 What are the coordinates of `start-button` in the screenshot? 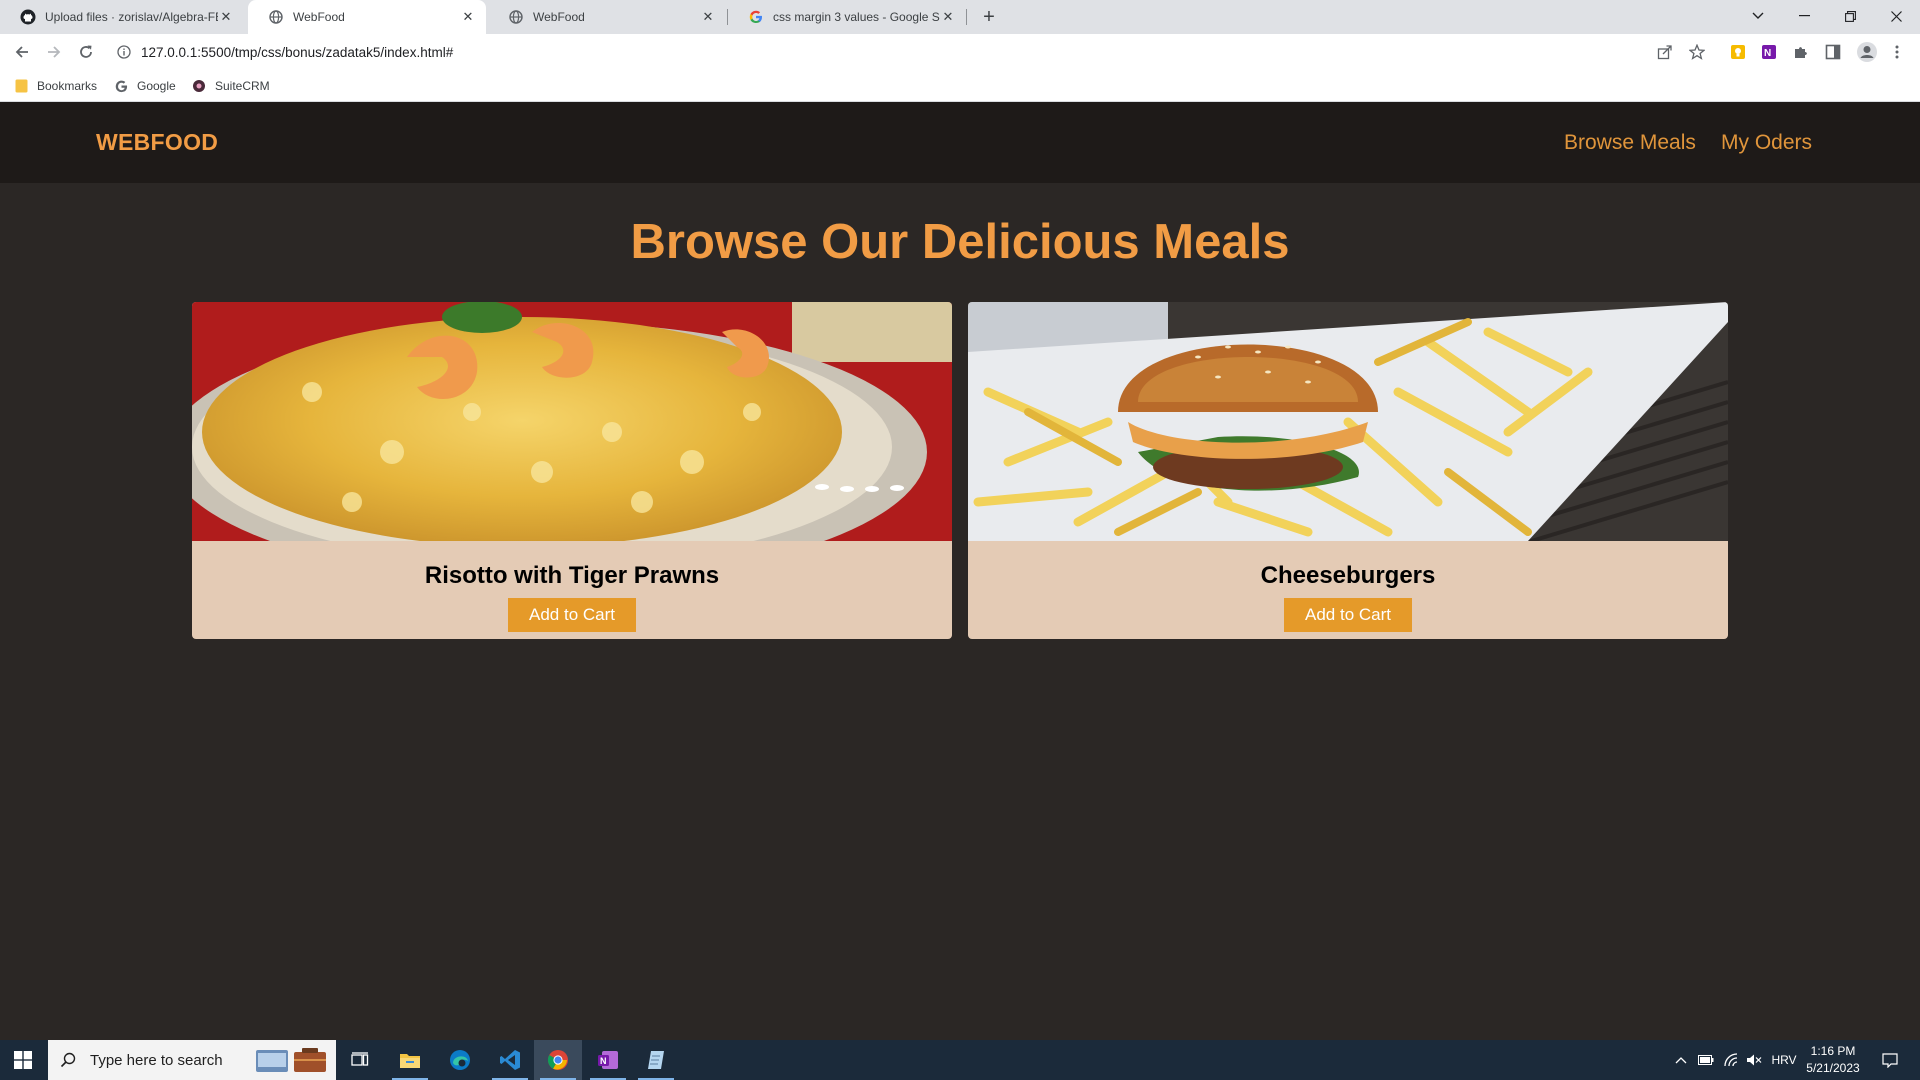 It's located at (23, 1060).